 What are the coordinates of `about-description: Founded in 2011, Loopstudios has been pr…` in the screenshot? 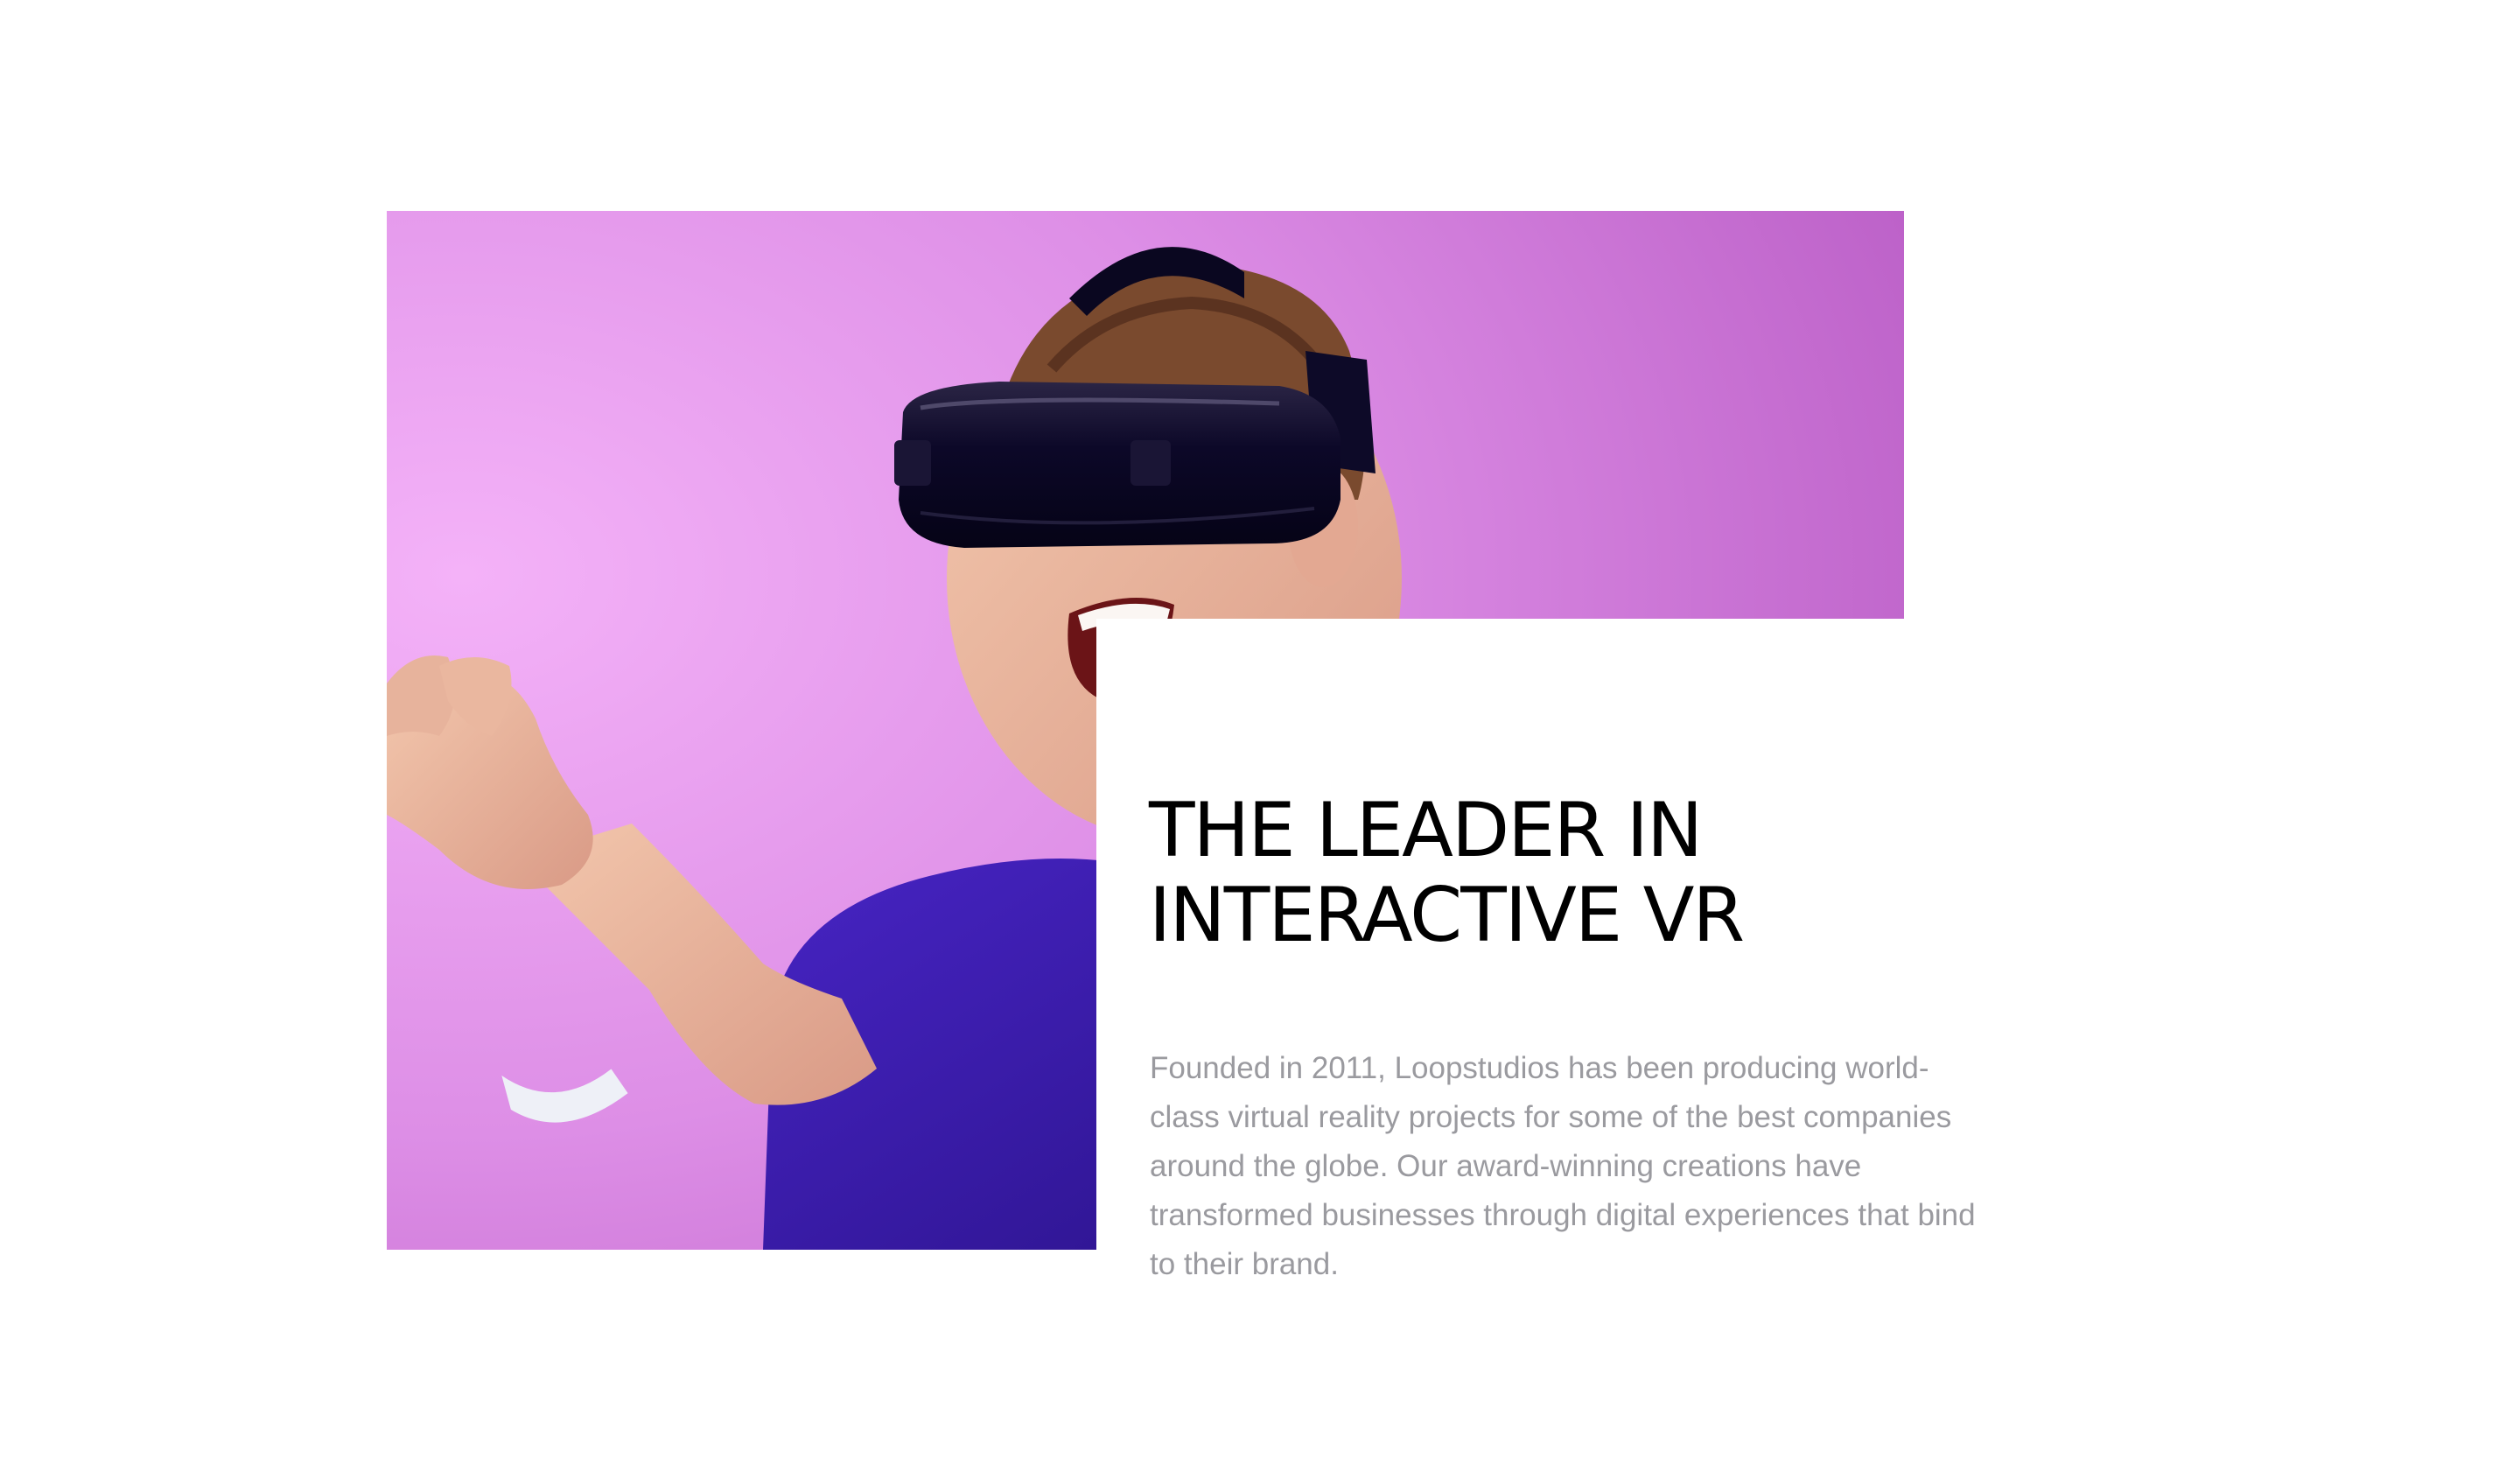 It's located at (1563, 1166).